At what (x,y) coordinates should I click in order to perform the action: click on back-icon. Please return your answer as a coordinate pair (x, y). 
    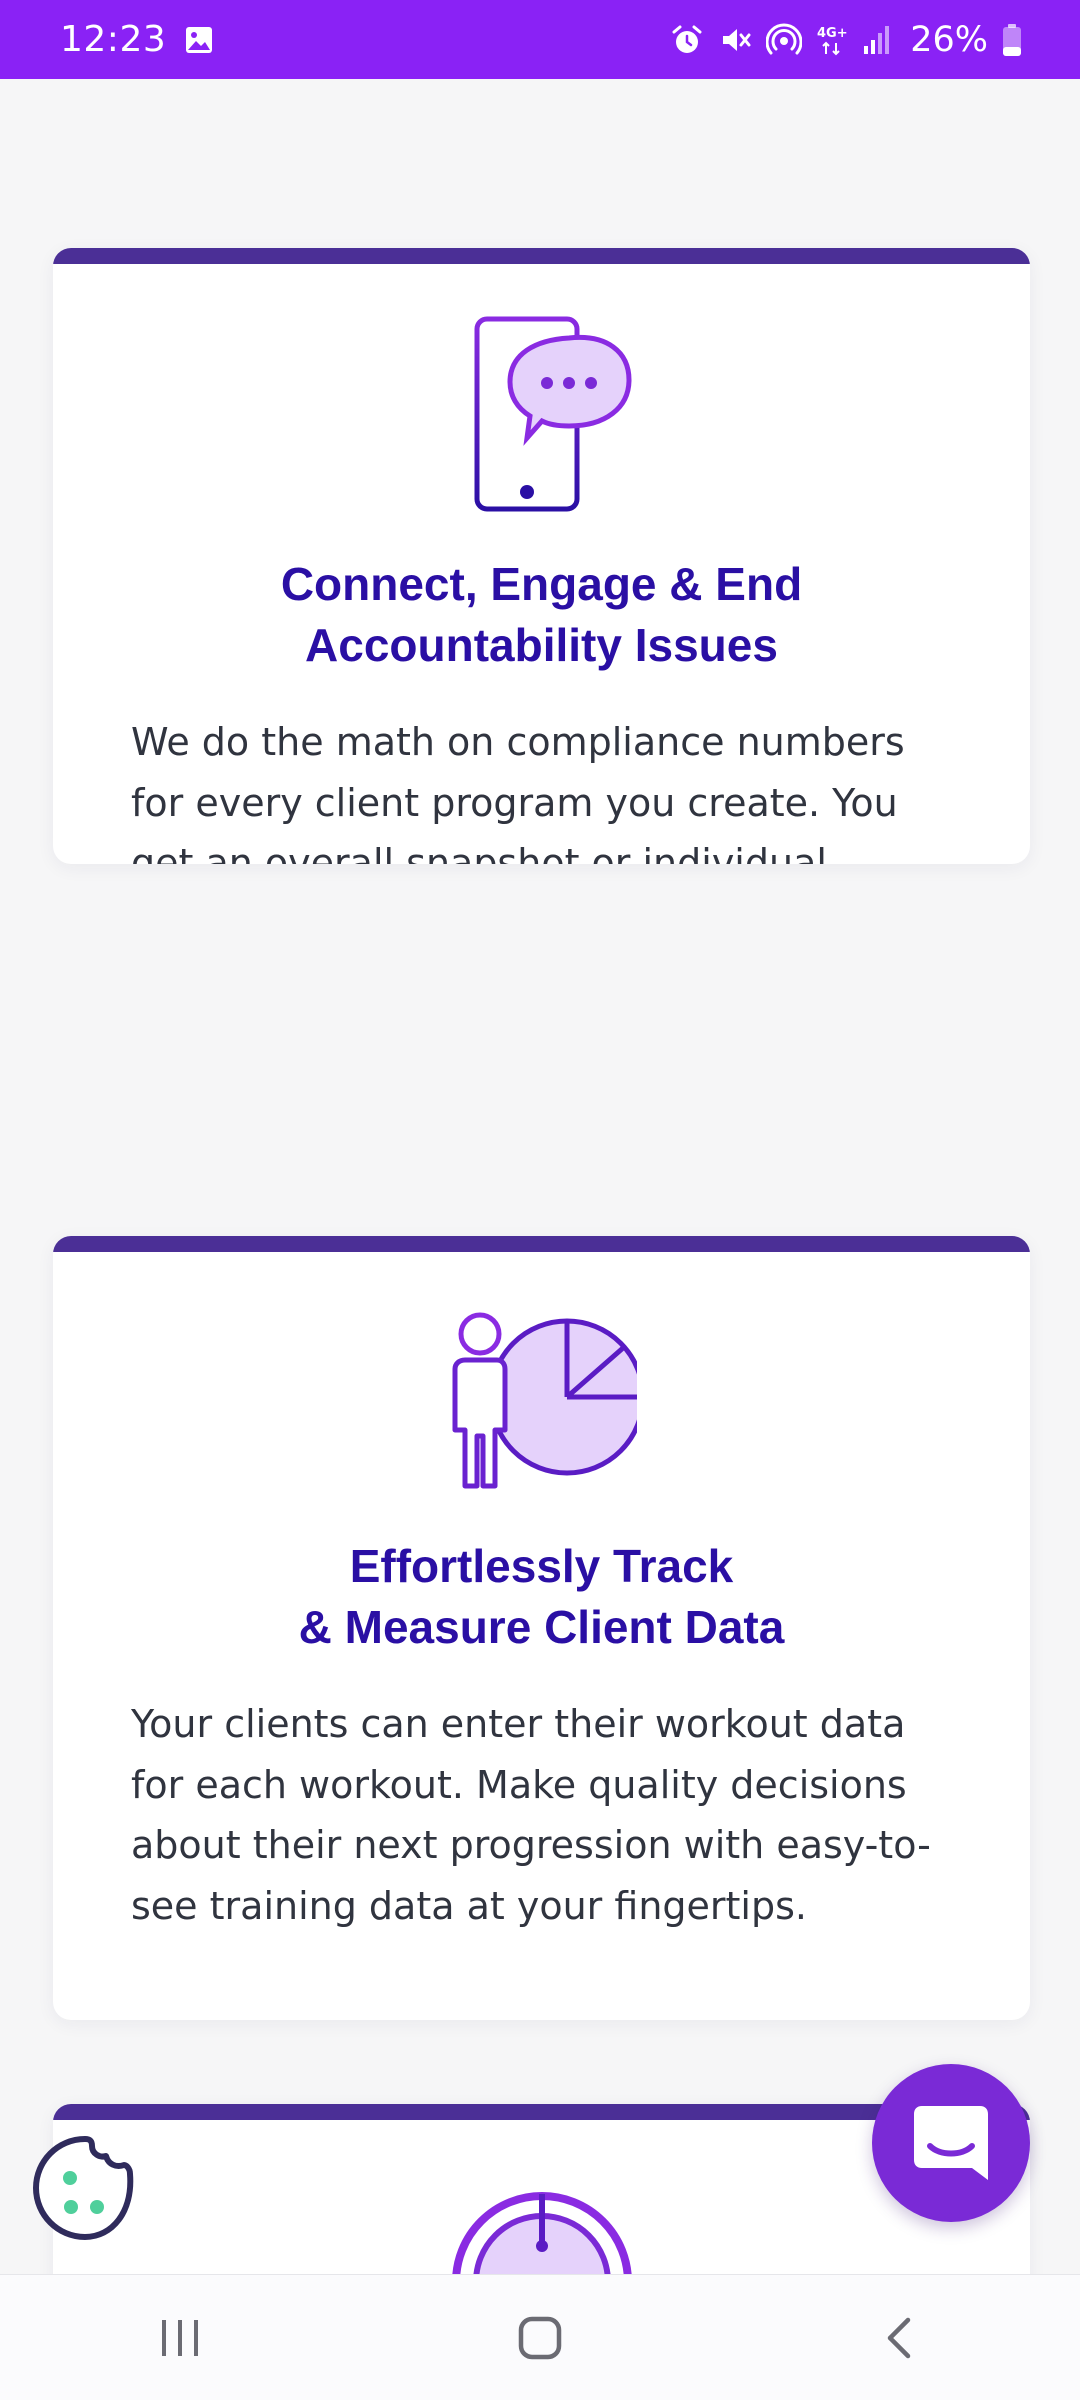
    Looking at the image, I should click on (899, 2337).